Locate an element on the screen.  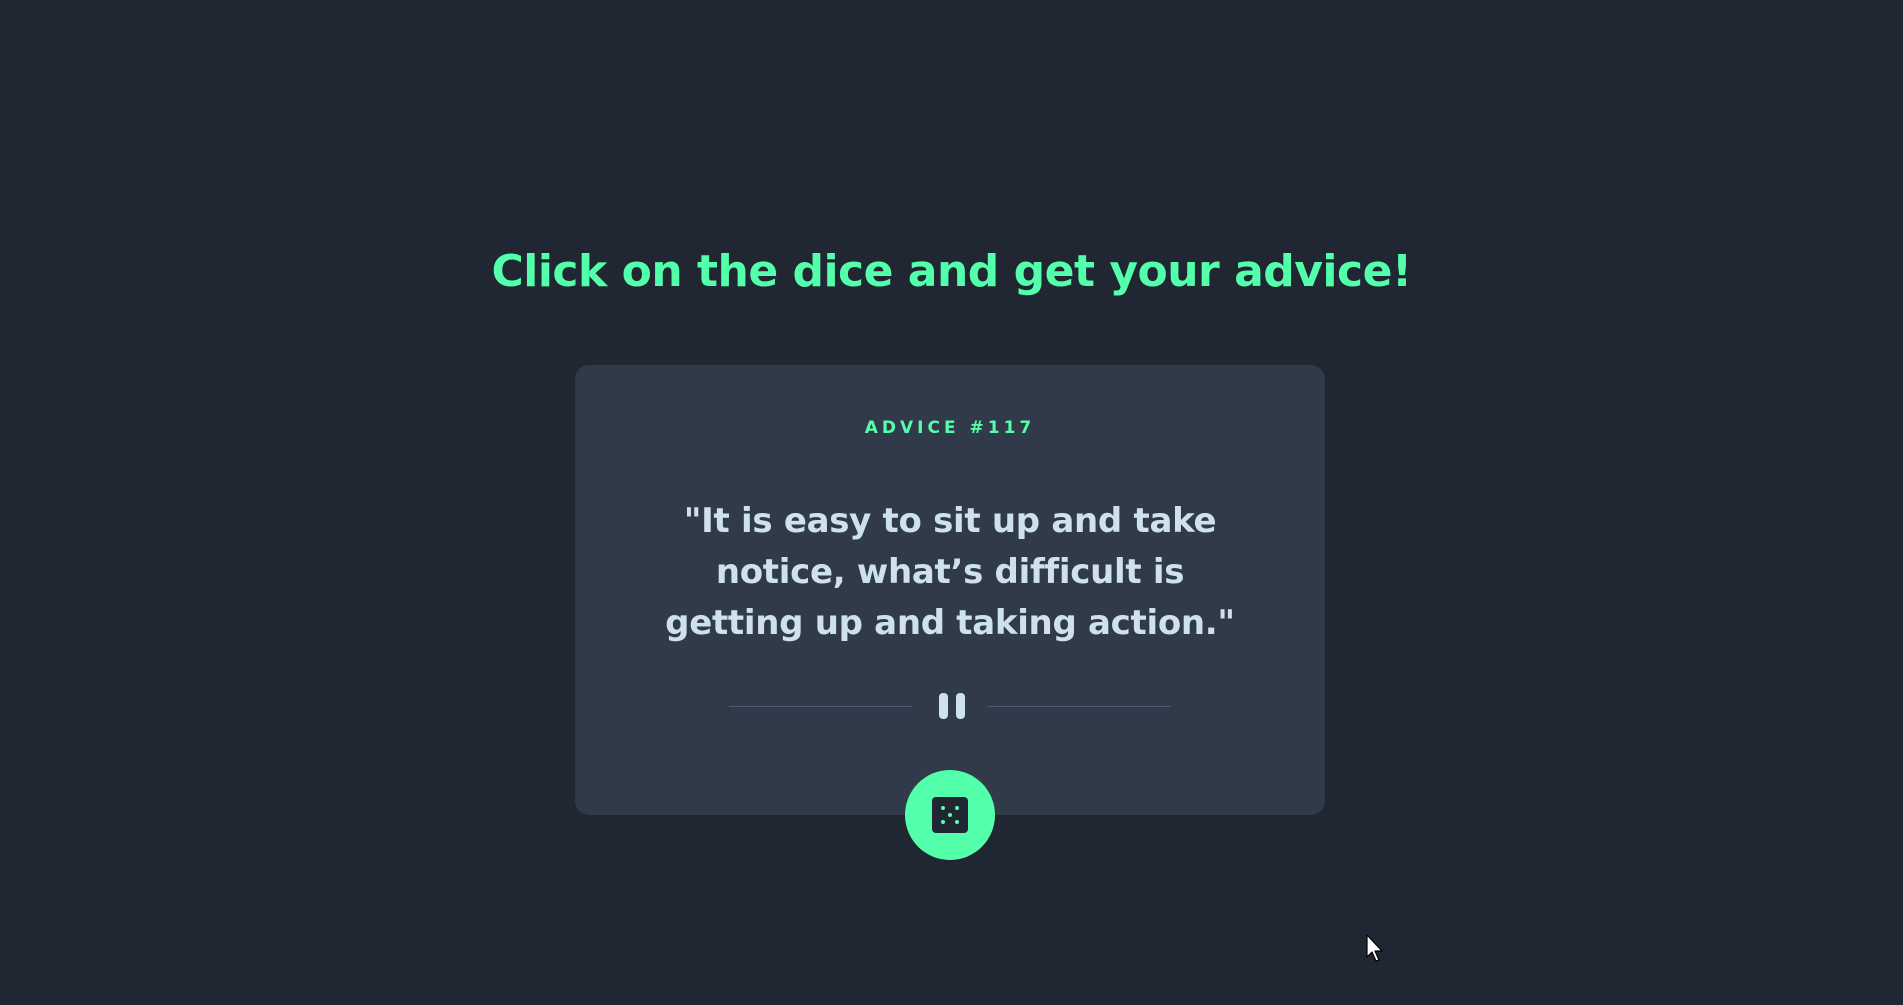
pattern-divider is located at coordinates (950, 706).